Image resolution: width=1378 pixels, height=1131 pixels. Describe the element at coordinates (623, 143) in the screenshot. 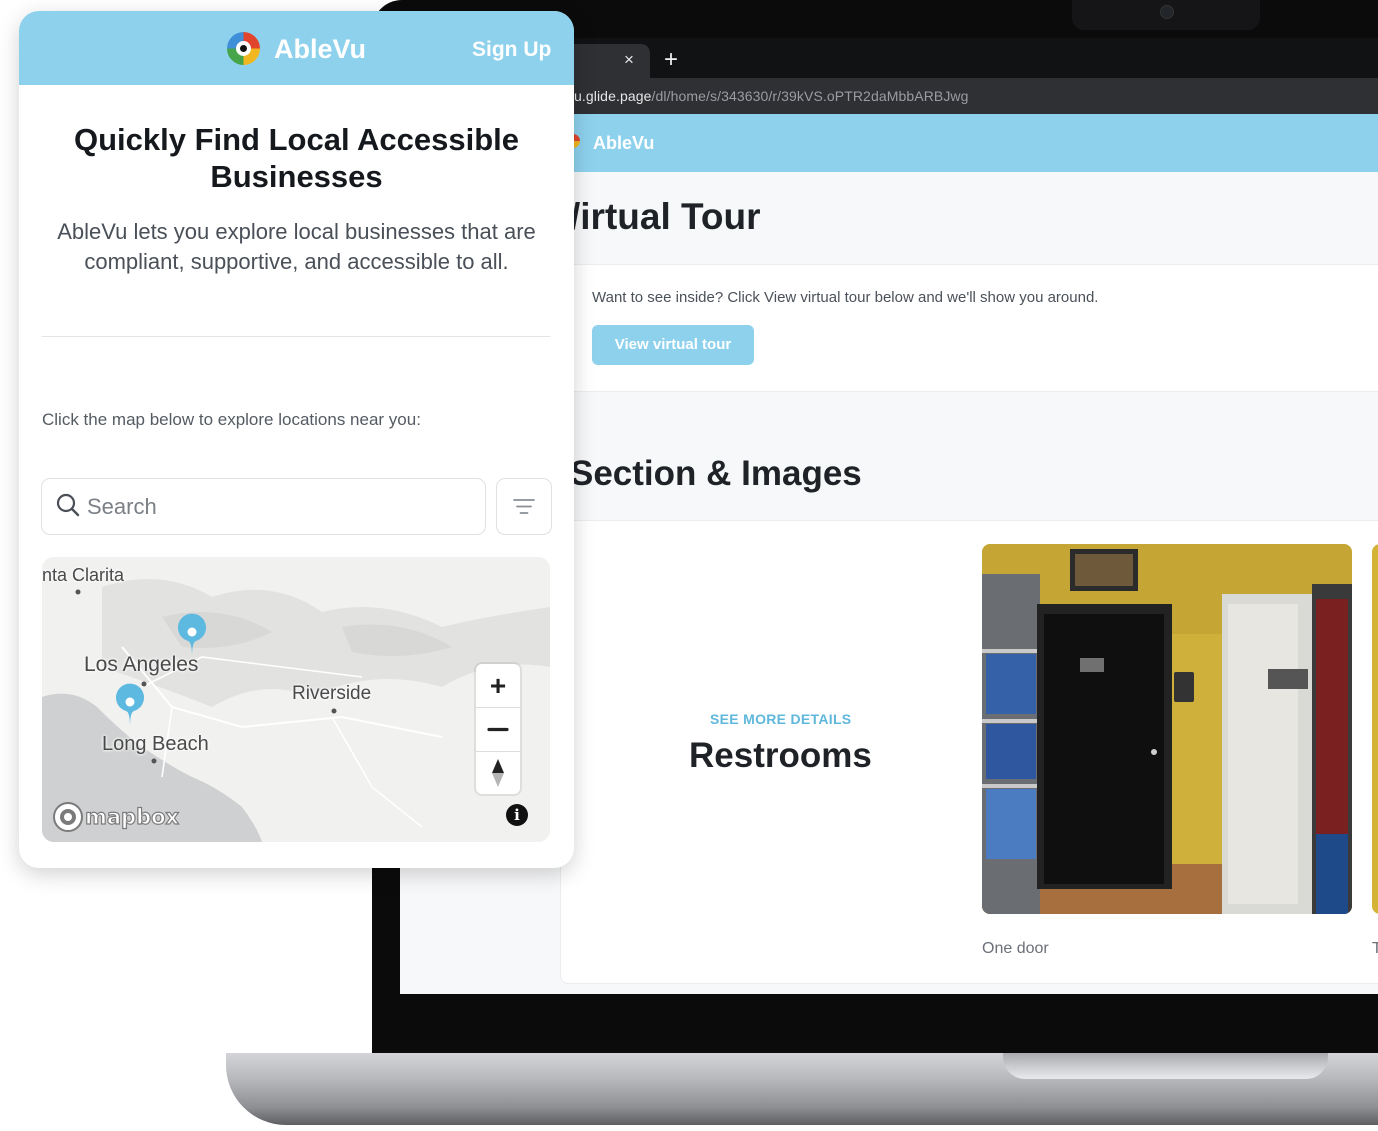

I see `site-brand: AbleVu` at that location.